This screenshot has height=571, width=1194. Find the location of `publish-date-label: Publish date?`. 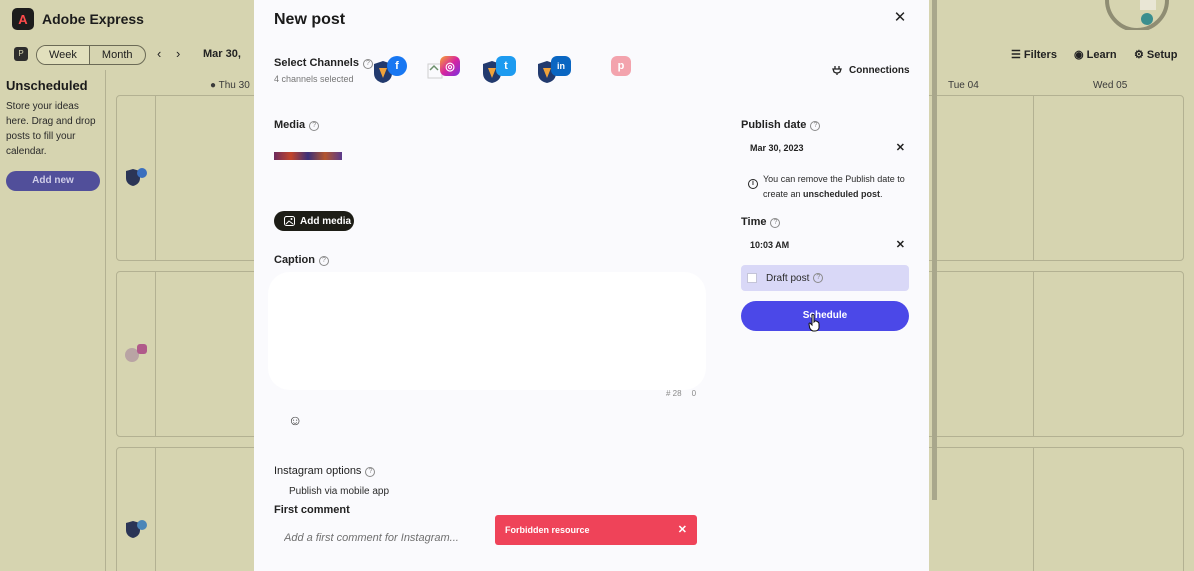

publish-date-label: Publish date? is located at coordinates (781, 125).